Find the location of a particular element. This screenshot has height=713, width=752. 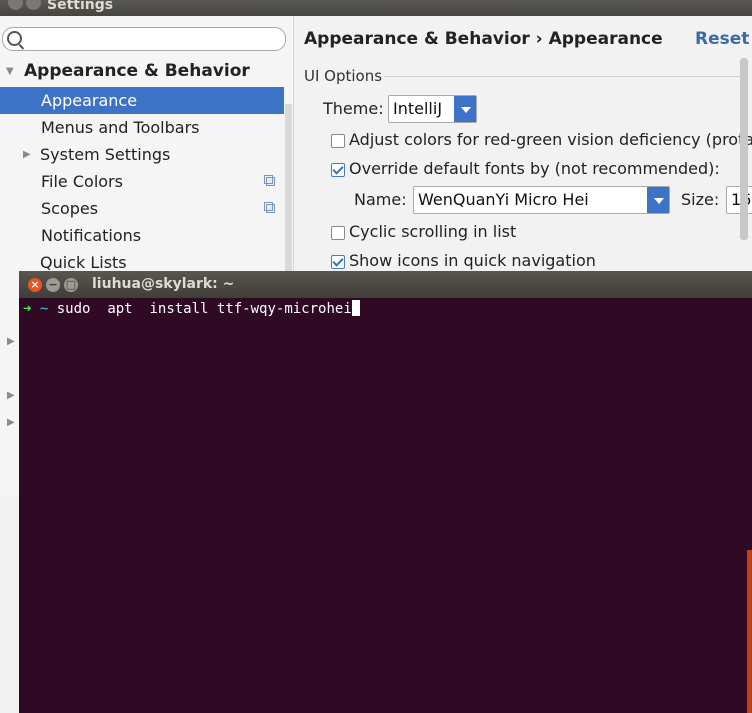

settings-window-title: Settings is located at coordinates (80, 6).